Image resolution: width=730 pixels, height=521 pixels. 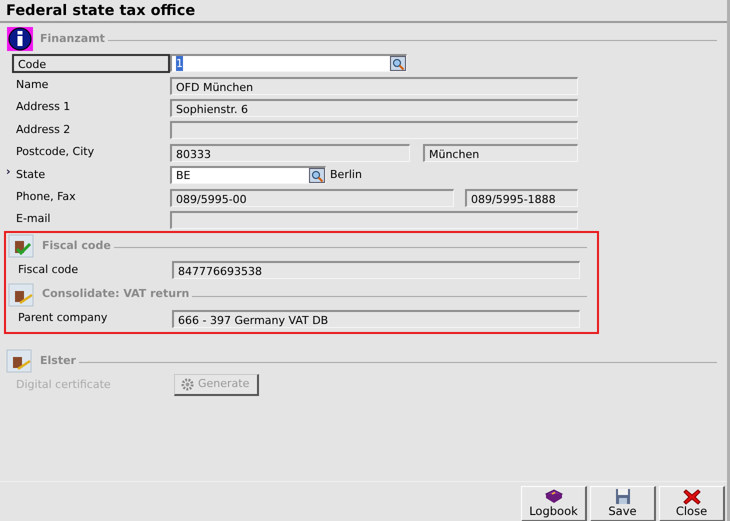 I want to click on row-marker: ›, so click(x=8, y=172).